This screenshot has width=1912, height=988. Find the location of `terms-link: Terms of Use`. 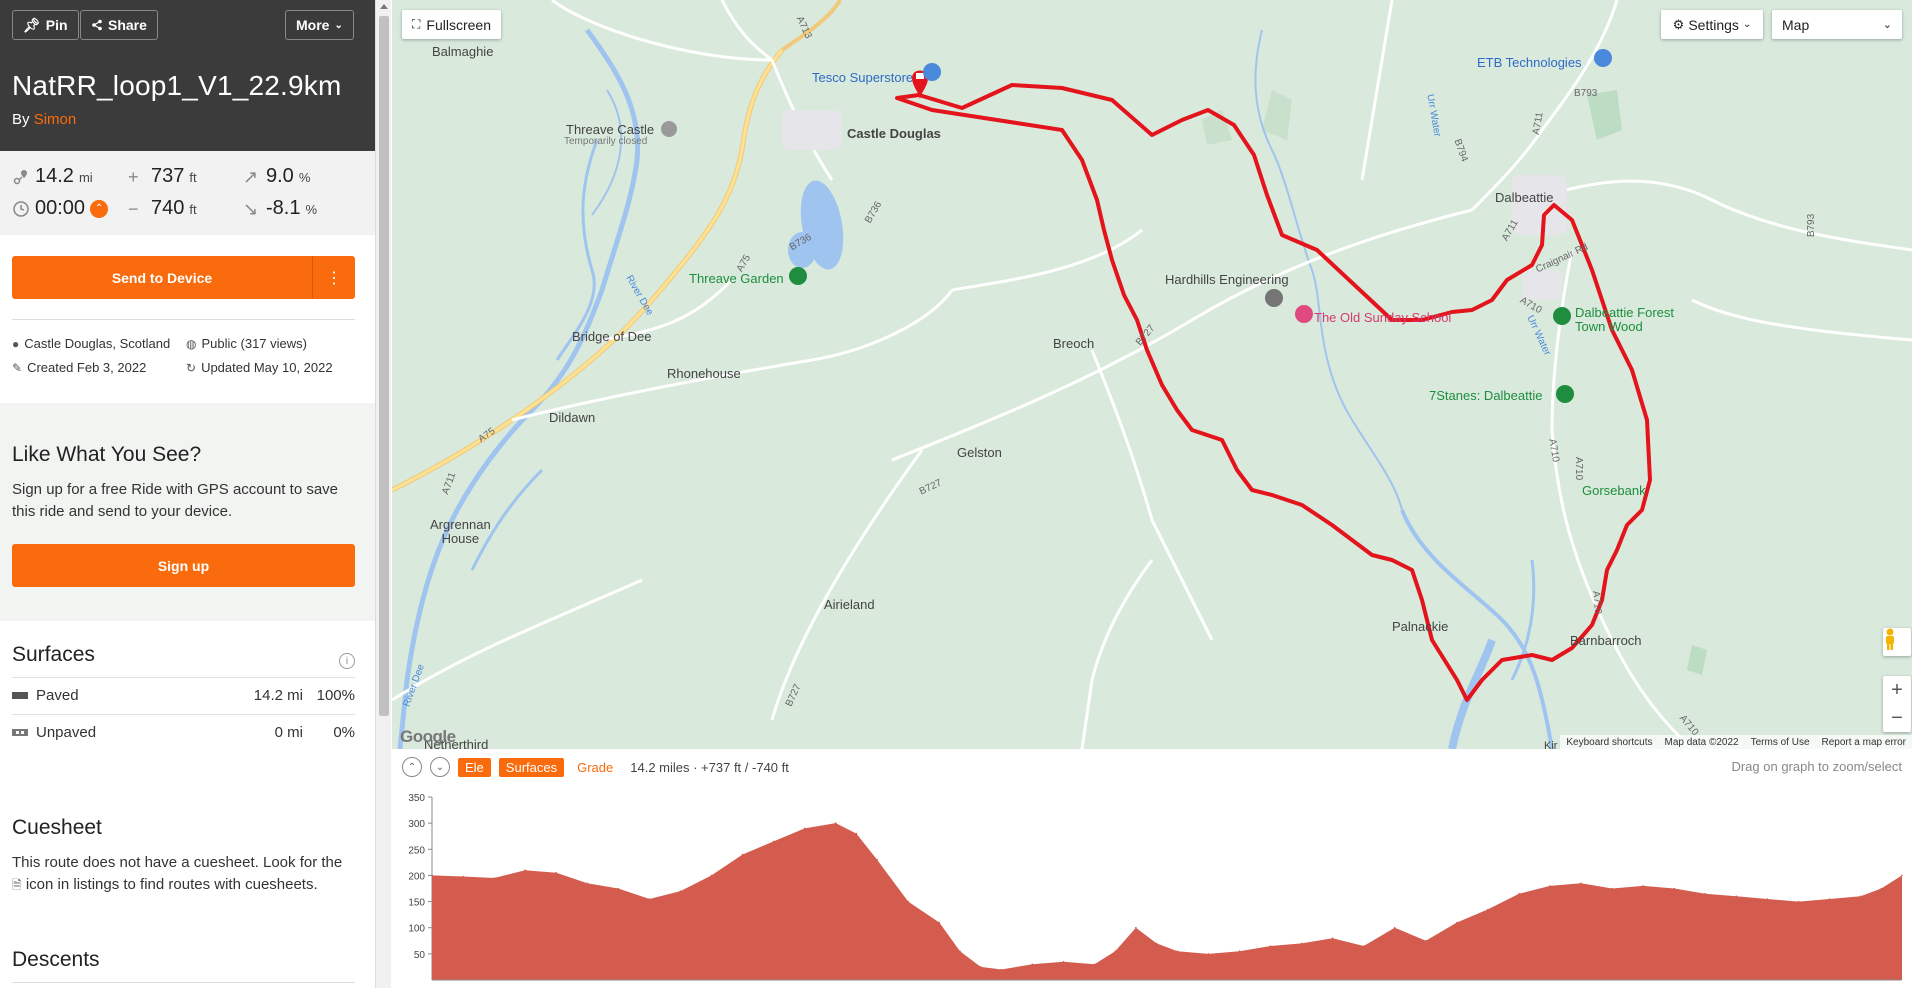

terms-link: Terms of Use is located at coordinates (1780, 742).